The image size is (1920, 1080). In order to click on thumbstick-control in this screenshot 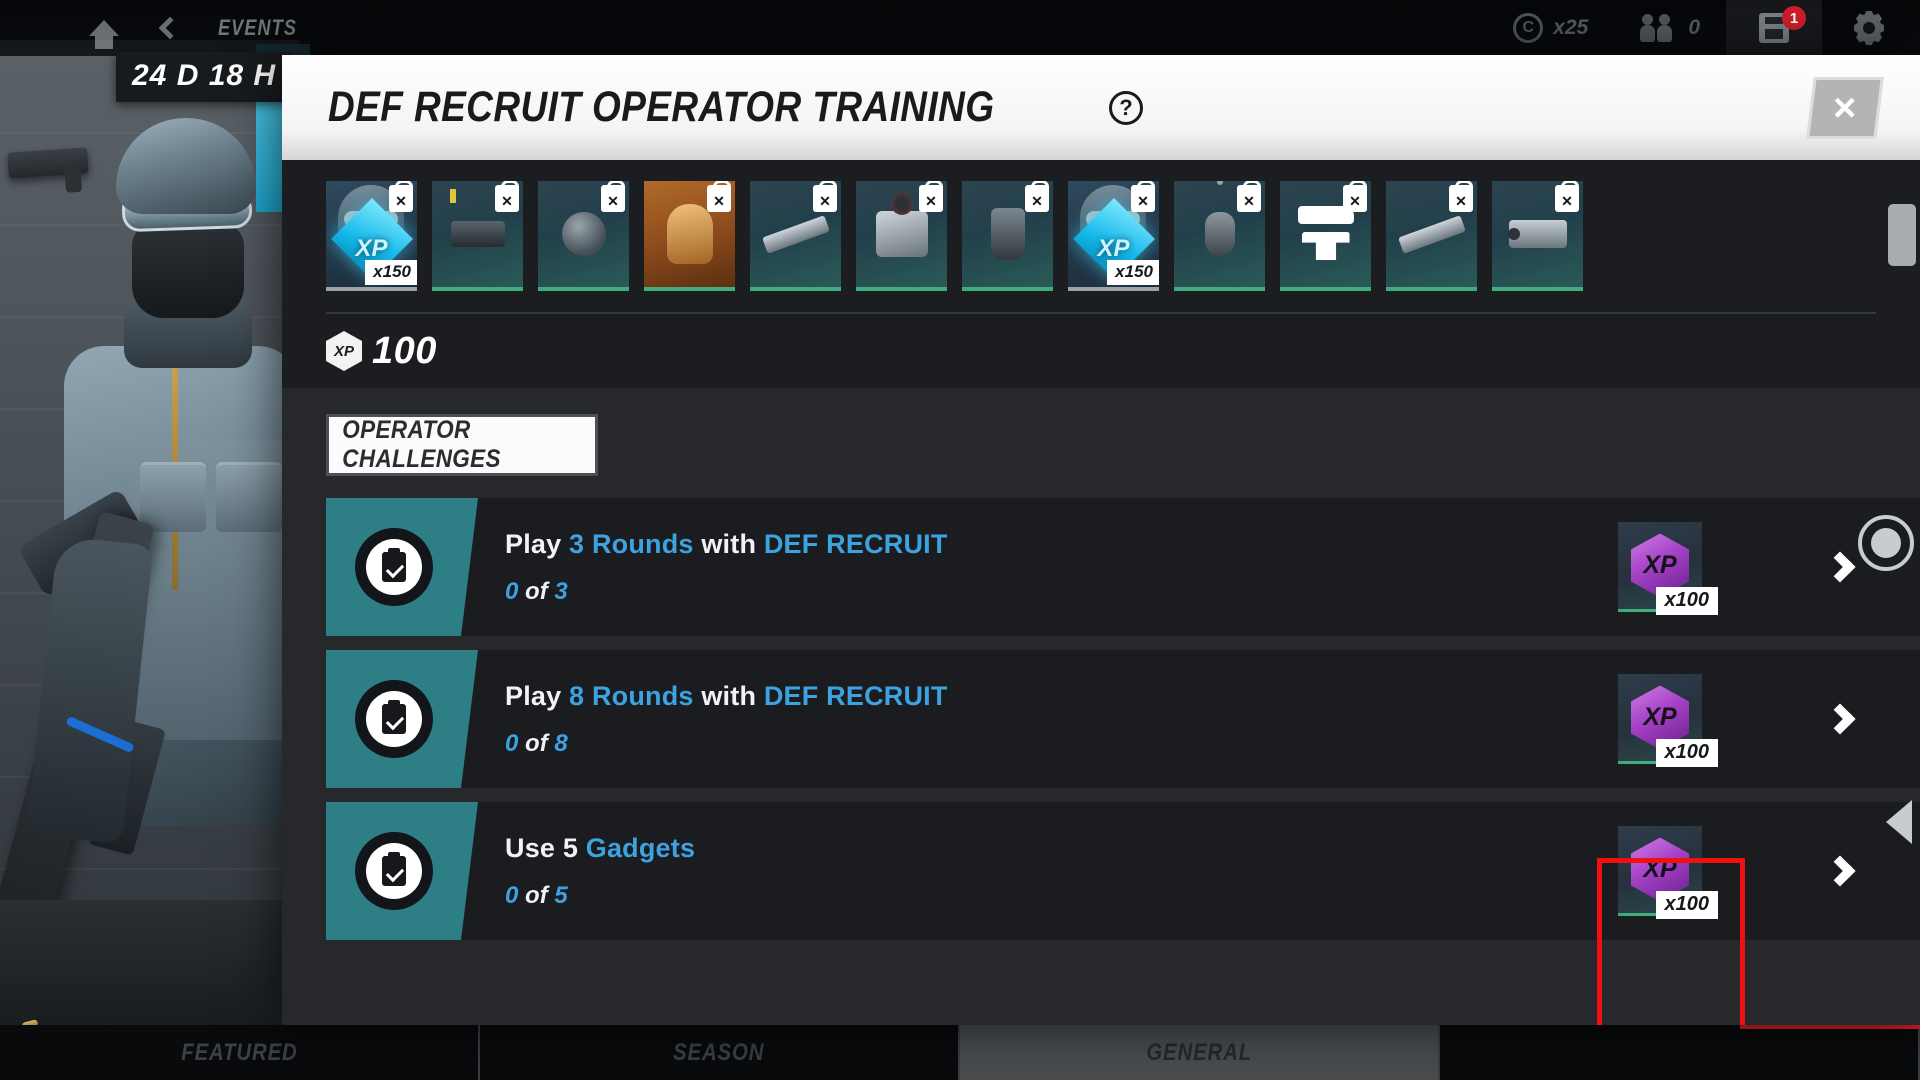, I will do `click(1886, 543)`.